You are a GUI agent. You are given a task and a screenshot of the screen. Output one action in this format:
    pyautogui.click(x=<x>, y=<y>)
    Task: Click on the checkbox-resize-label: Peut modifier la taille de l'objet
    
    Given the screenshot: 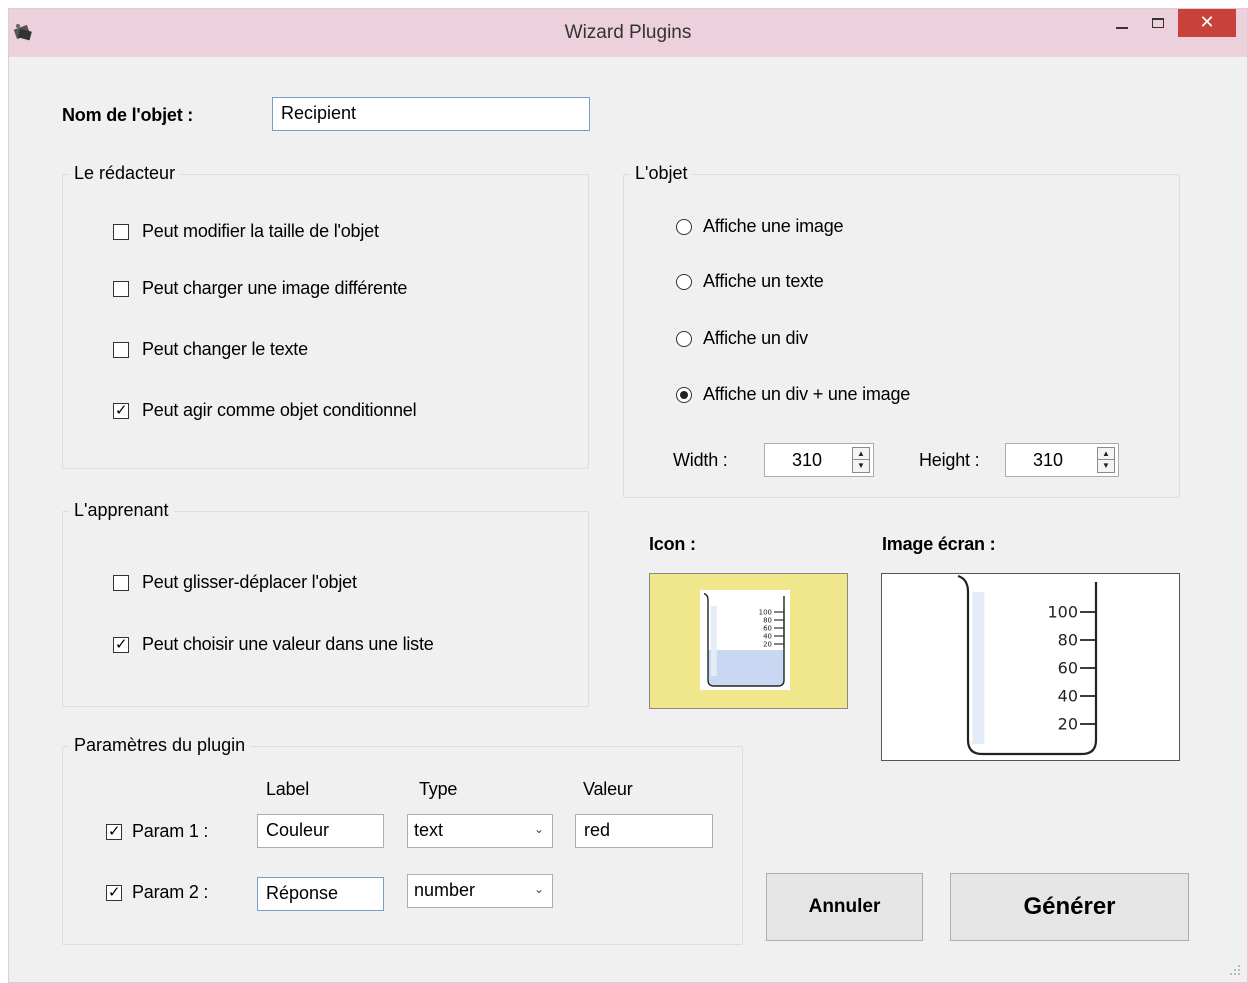 What is the action you would take?
    pyautogui.click(x=260, y=231)
    